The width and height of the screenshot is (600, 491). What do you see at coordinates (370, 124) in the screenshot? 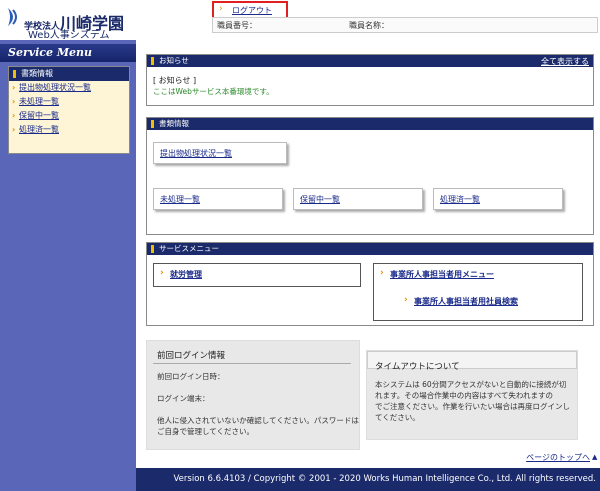
I see `documents-title: 書類情報` at bounding box center [370, 124].